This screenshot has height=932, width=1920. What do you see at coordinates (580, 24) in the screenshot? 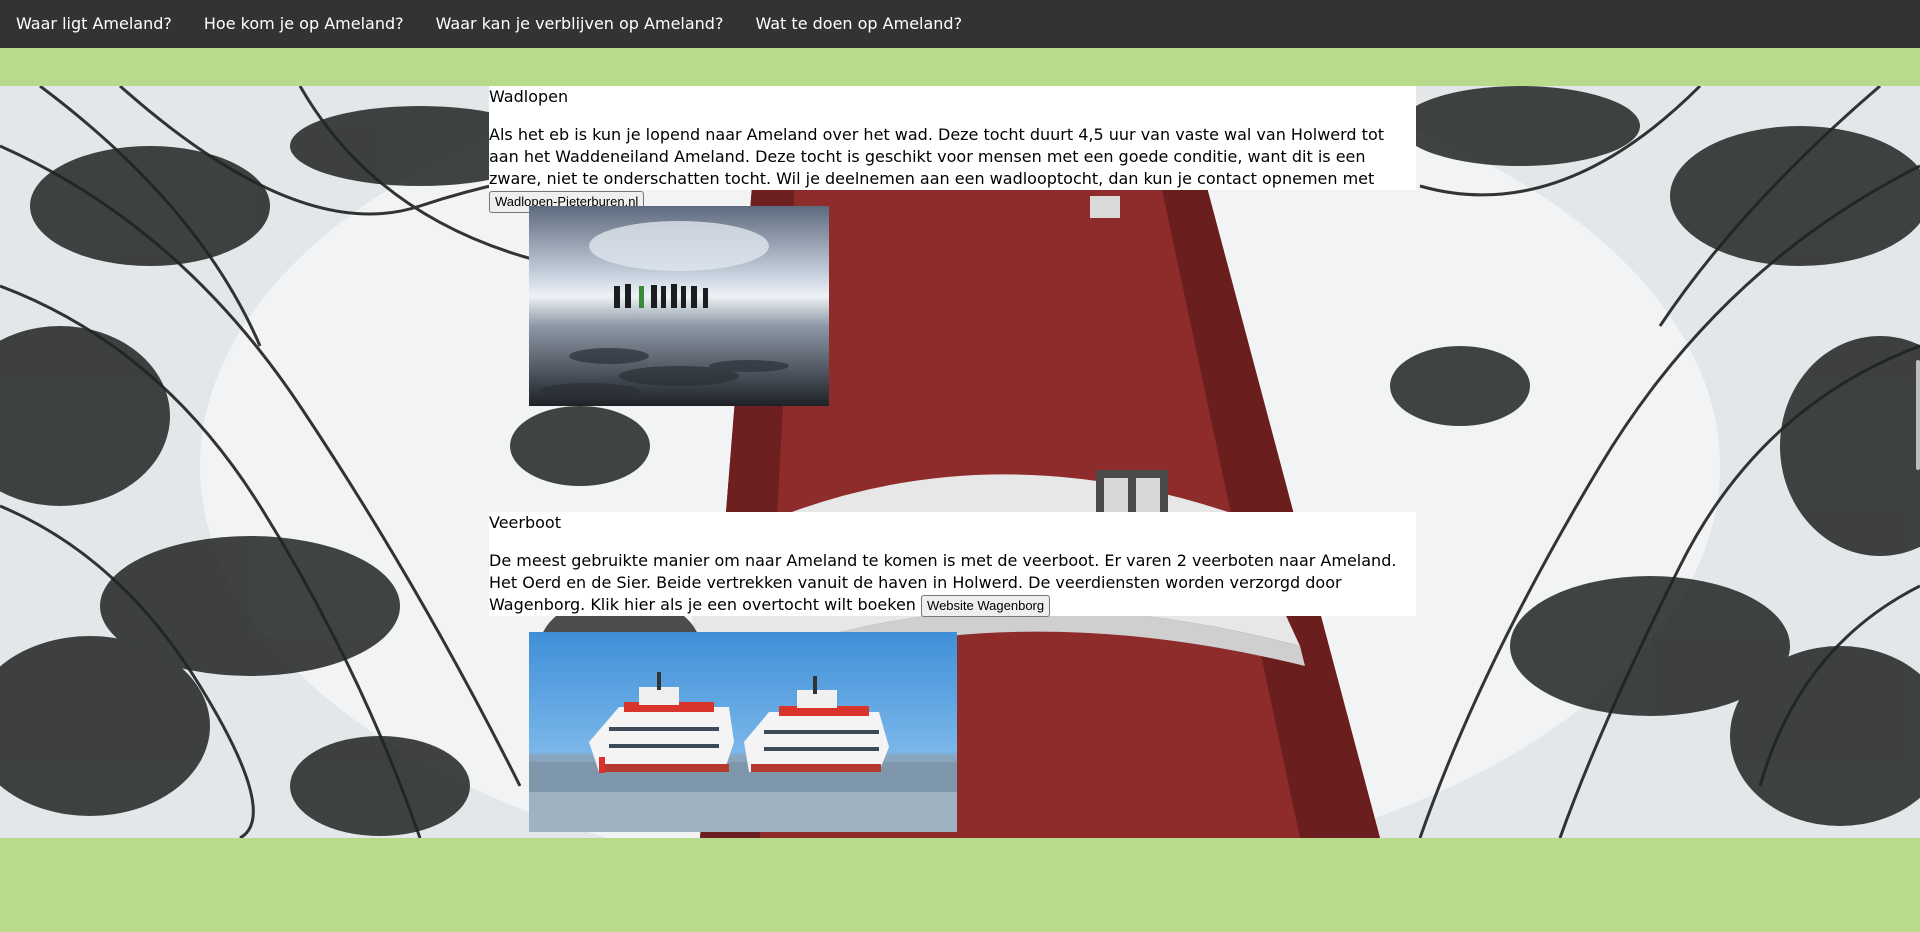
I see `nav-link-waar-kan-je-verblijven: Waar kan je verblijven op Ameland?` at bounding box center [580, 24].